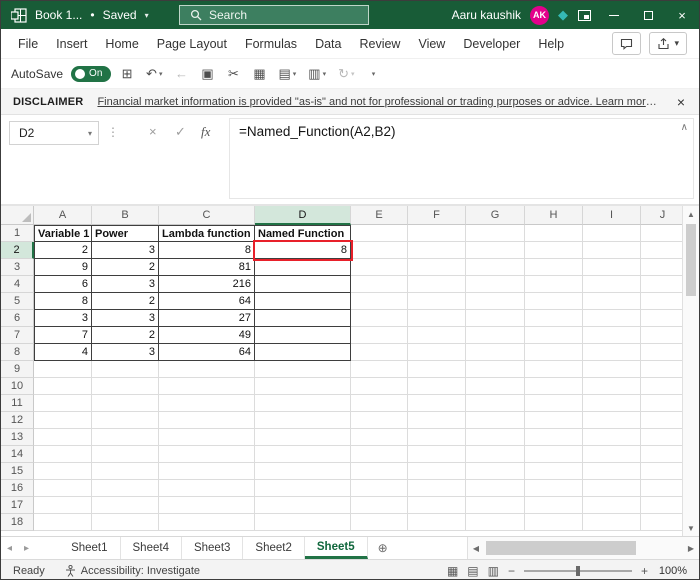 Image resolution: width=700 pixels, height=580 pixels. I want to click on cell-E8, so click(379, 352).